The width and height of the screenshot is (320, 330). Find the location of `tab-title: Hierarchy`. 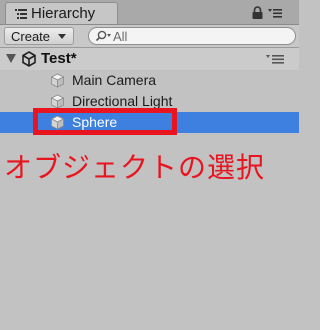

tab-title: Hierarchy is located at coordinates (63, 13).